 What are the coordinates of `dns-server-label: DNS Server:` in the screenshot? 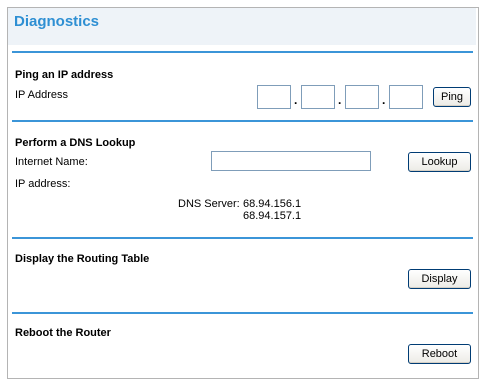 It's located at (209, 204).